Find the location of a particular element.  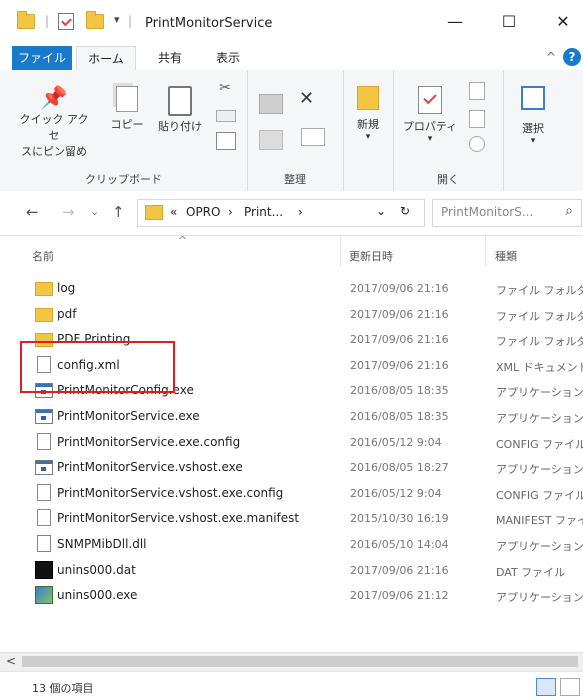

file-row: unins000.dat 2017/09/06 21:16 DAT ファイル is located at coordinates (291, 570).